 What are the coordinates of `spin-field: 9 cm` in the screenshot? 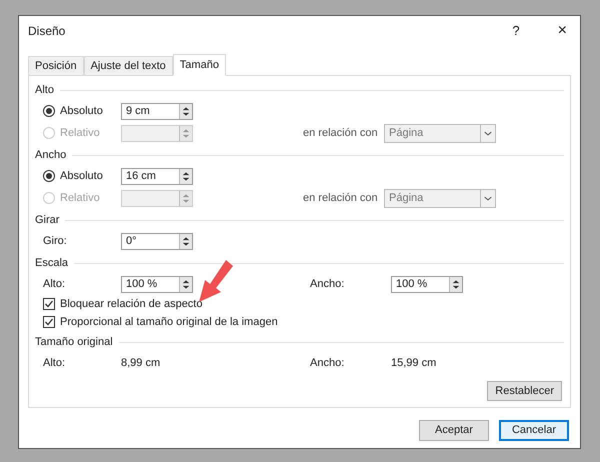 It's located at (157, 111).